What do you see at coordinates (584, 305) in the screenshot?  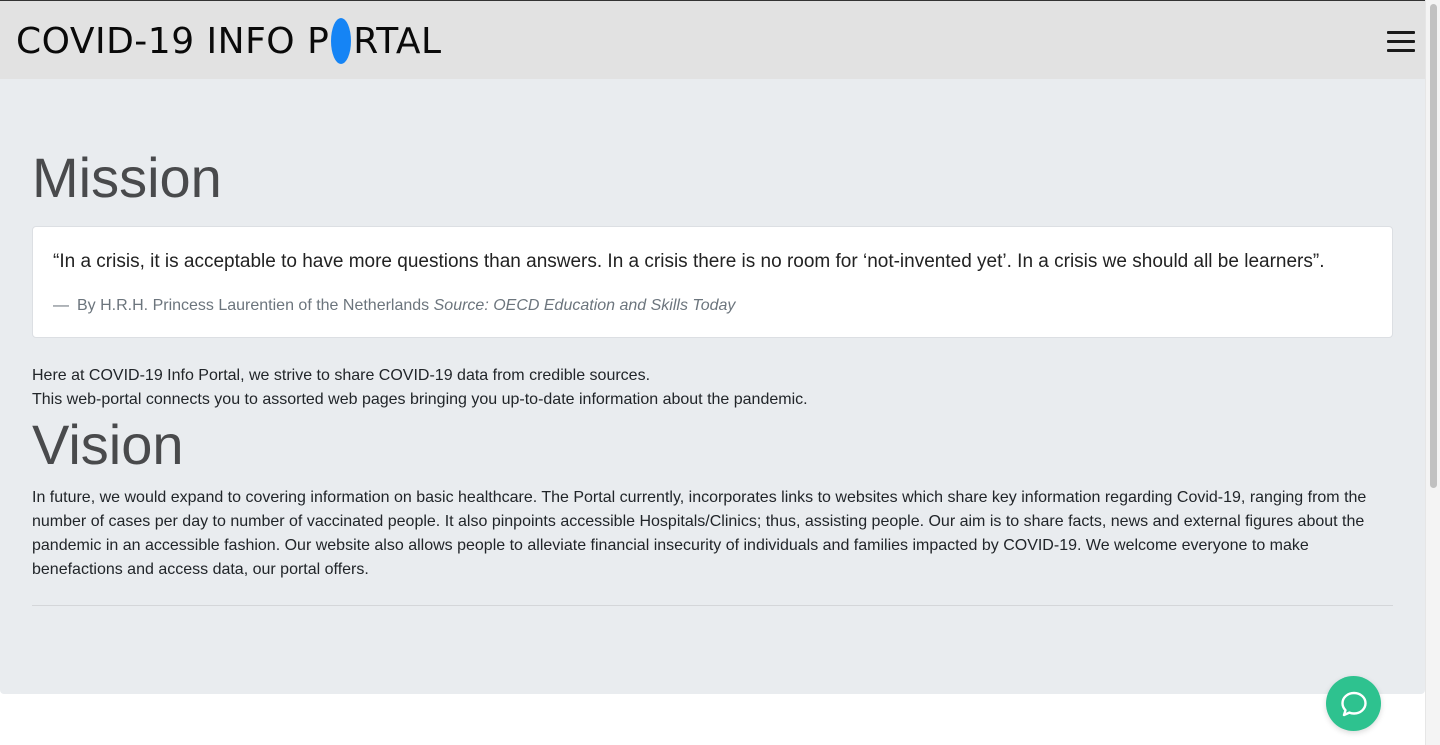 I see `quote-source: Source: OECD Education and Skills Today` at bounding box center [584, 305].